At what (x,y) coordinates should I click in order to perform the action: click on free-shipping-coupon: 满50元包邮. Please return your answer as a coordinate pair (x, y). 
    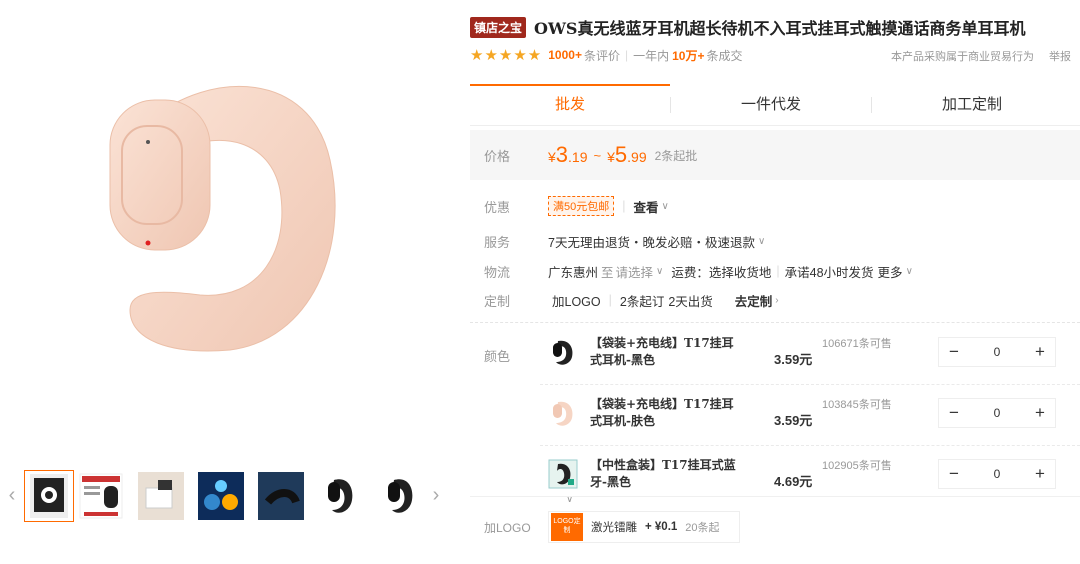
    Looking at the image, I should click on (581, 206).